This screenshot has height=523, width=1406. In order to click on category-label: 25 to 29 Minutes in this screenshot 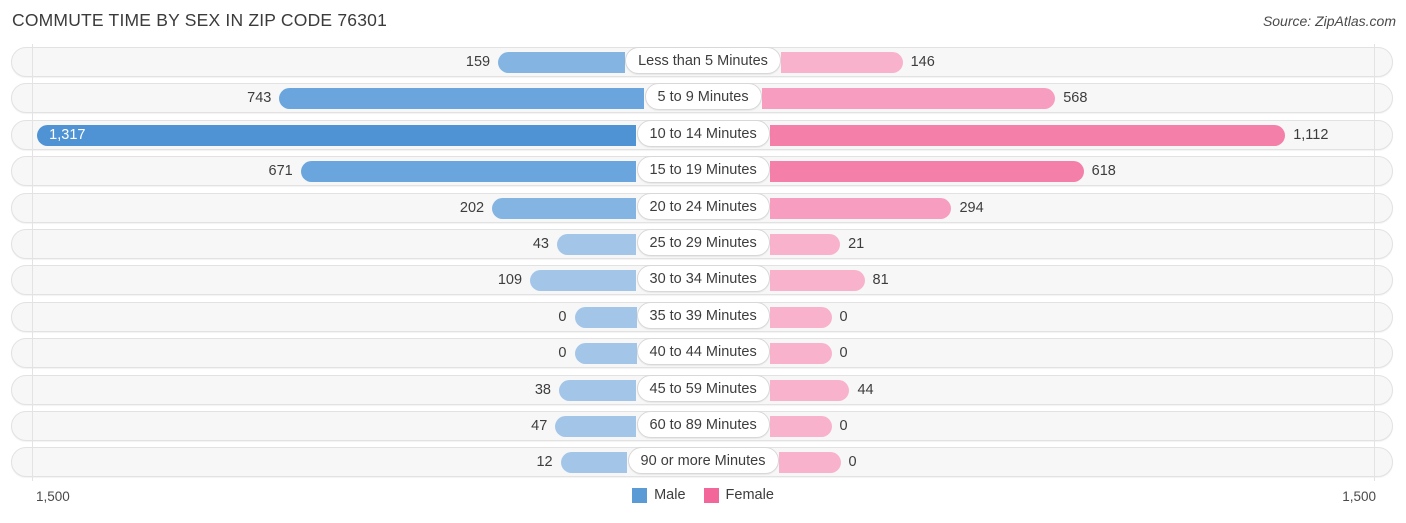, I will do `click(703, 242)`.